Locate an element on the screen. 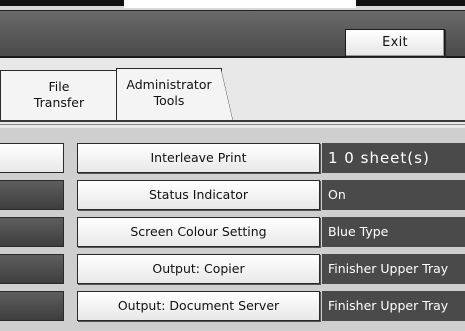 This screenshot has height=331, width=465. output-document-server-button: Output: Document Server is located at coordinates (198, 306).